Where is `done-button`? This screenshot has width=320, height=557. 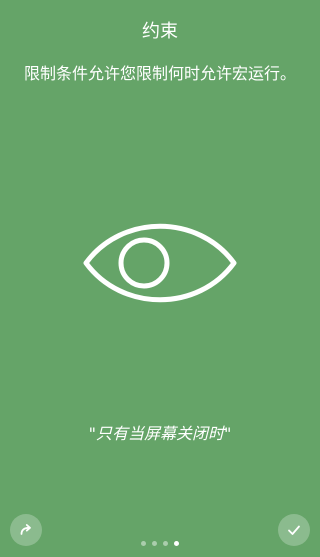
done-button is located at coordinates (294, 530).